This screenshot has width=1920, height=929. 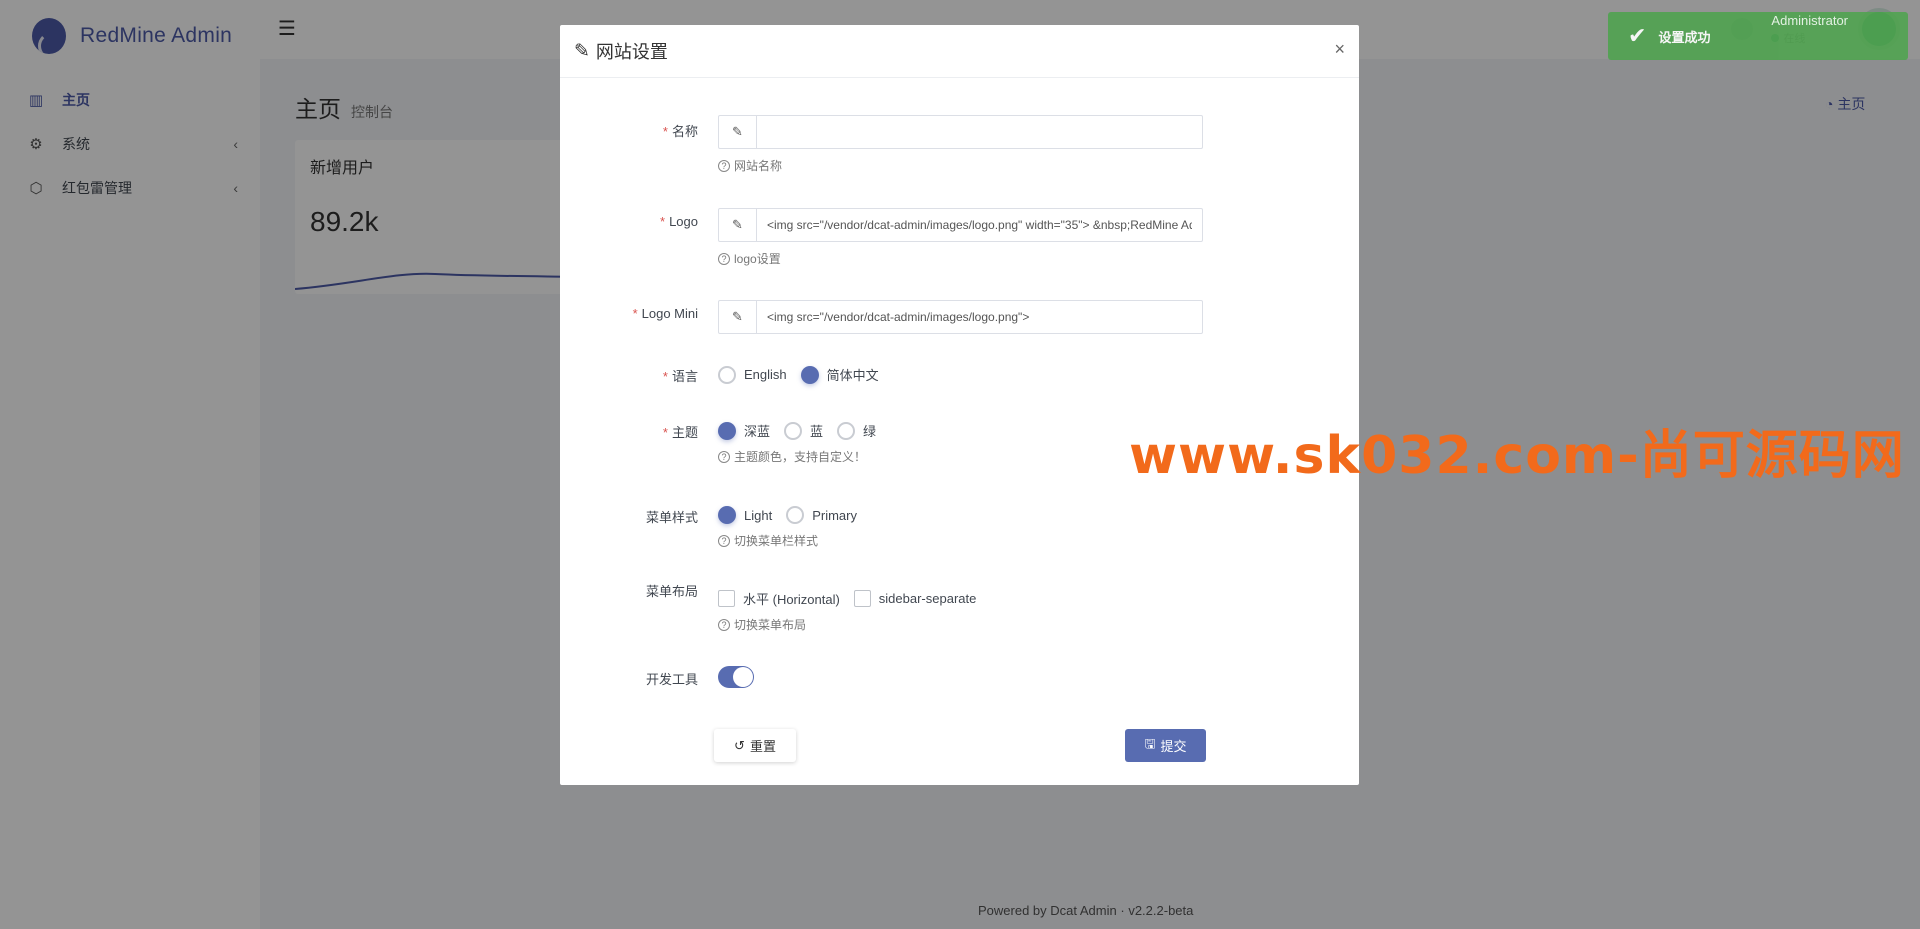 I want to click on undo-icon: ↺, so click(x=739, y=745).